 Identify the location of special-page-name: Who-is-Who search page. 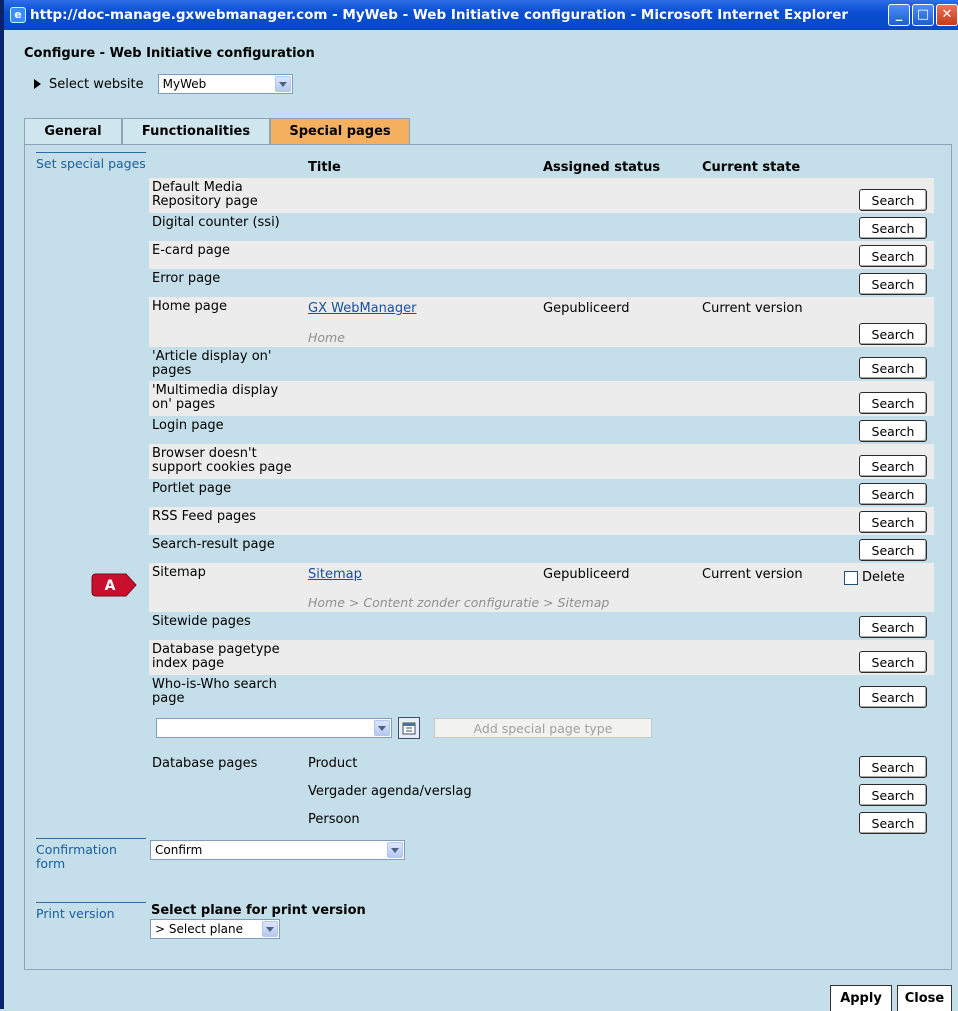
(214, 691).